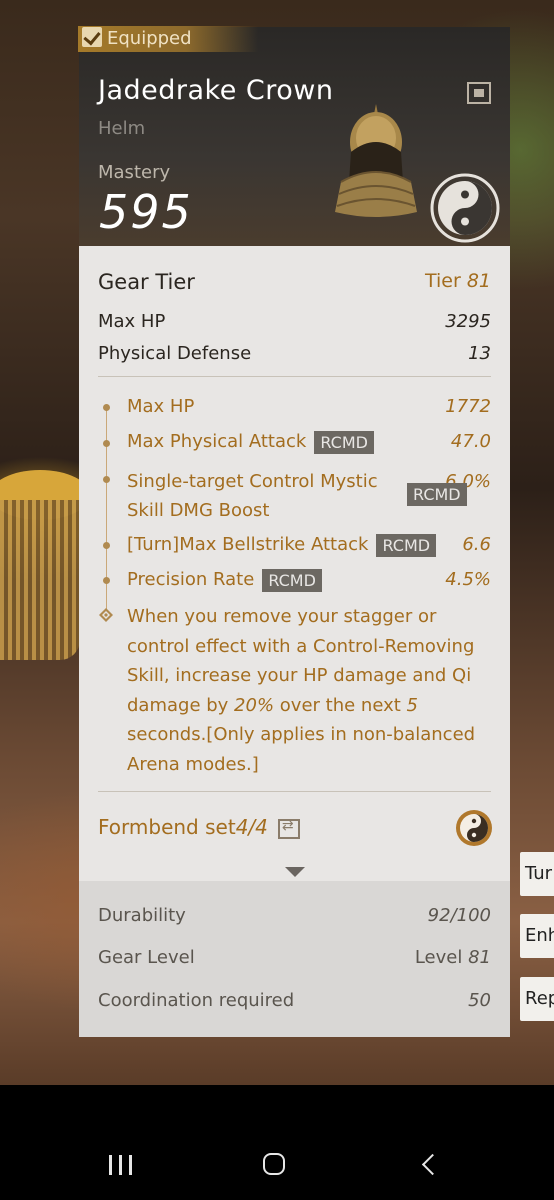 The width and height of the screenshot is (554, 1200). I want to click on base-stat-row: Physical Defense 13, so click(294, 355).